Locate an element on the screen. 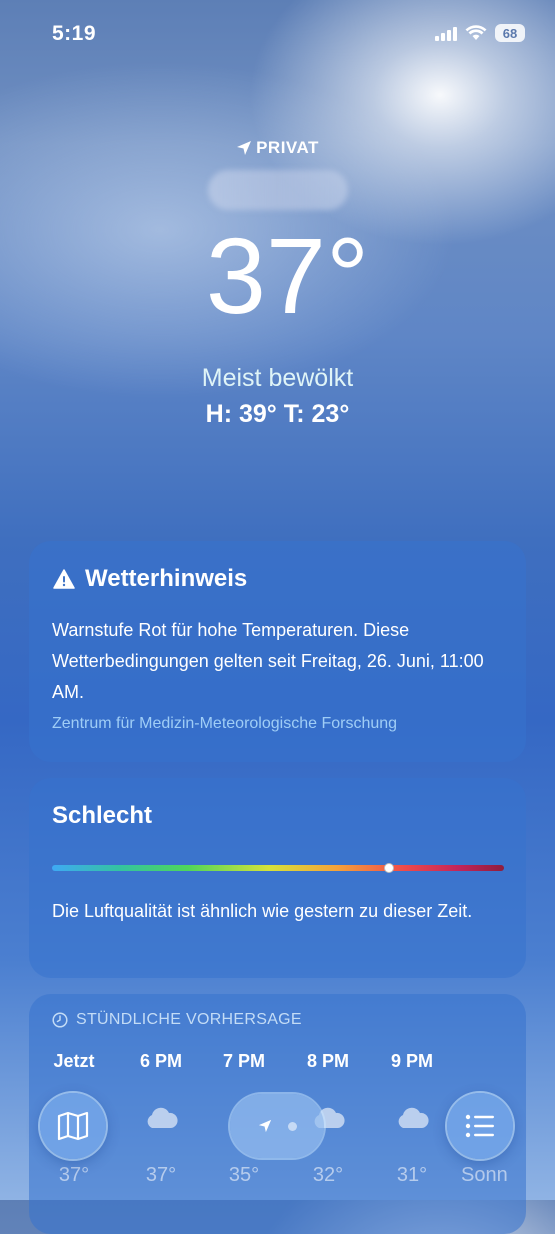 The height and width of the screenshot is (1234, 555). hourly-forecast-header: STÜNDLICHE VORHERSAGE is located at coordinates (177, 1020).